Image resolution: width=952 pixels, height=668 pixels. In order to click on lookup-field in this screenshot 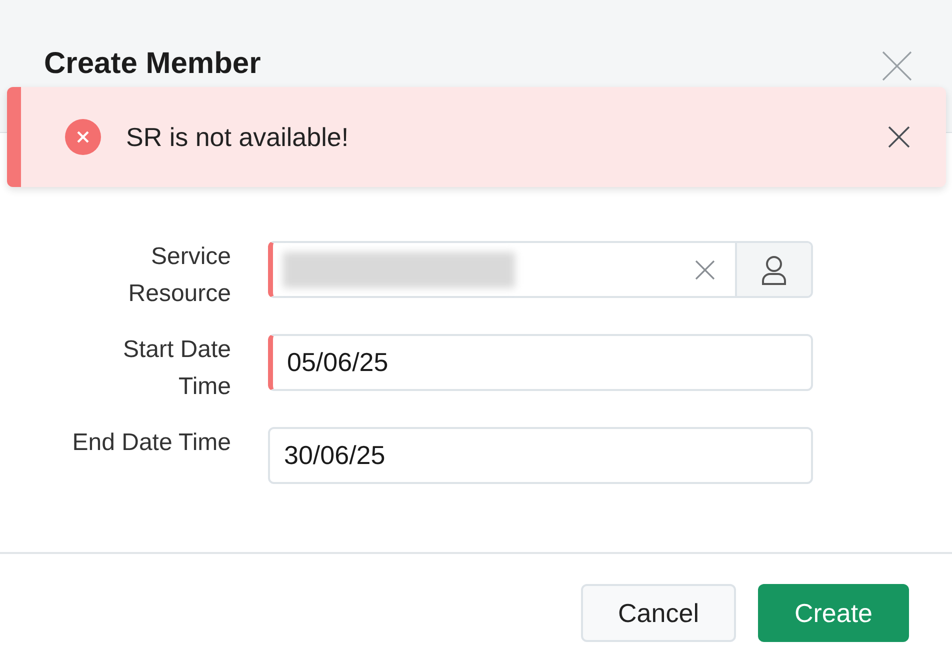, I will do `click(540, 269)`.